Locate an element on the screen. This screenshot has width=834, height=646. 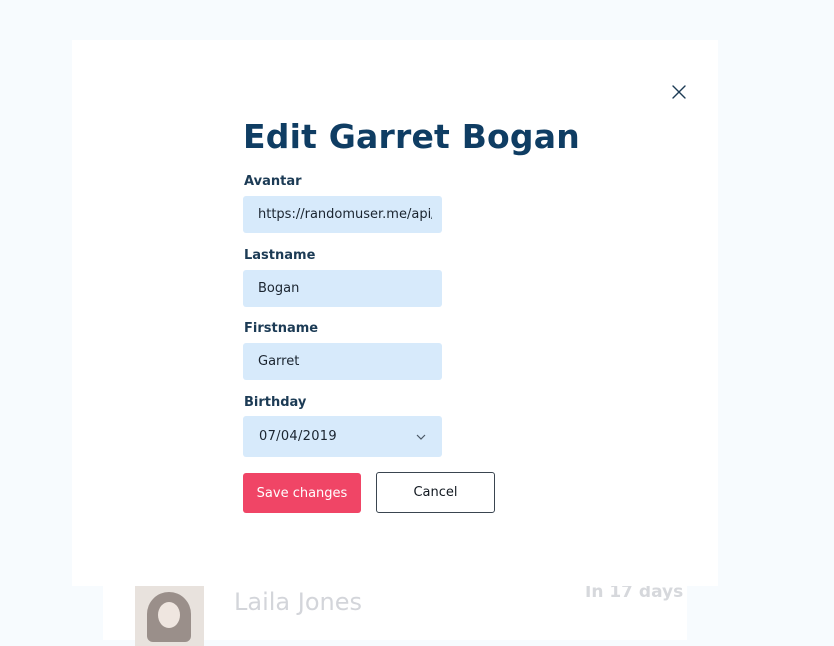
lastname-label: Lastname is located at coordinates (280, 255).